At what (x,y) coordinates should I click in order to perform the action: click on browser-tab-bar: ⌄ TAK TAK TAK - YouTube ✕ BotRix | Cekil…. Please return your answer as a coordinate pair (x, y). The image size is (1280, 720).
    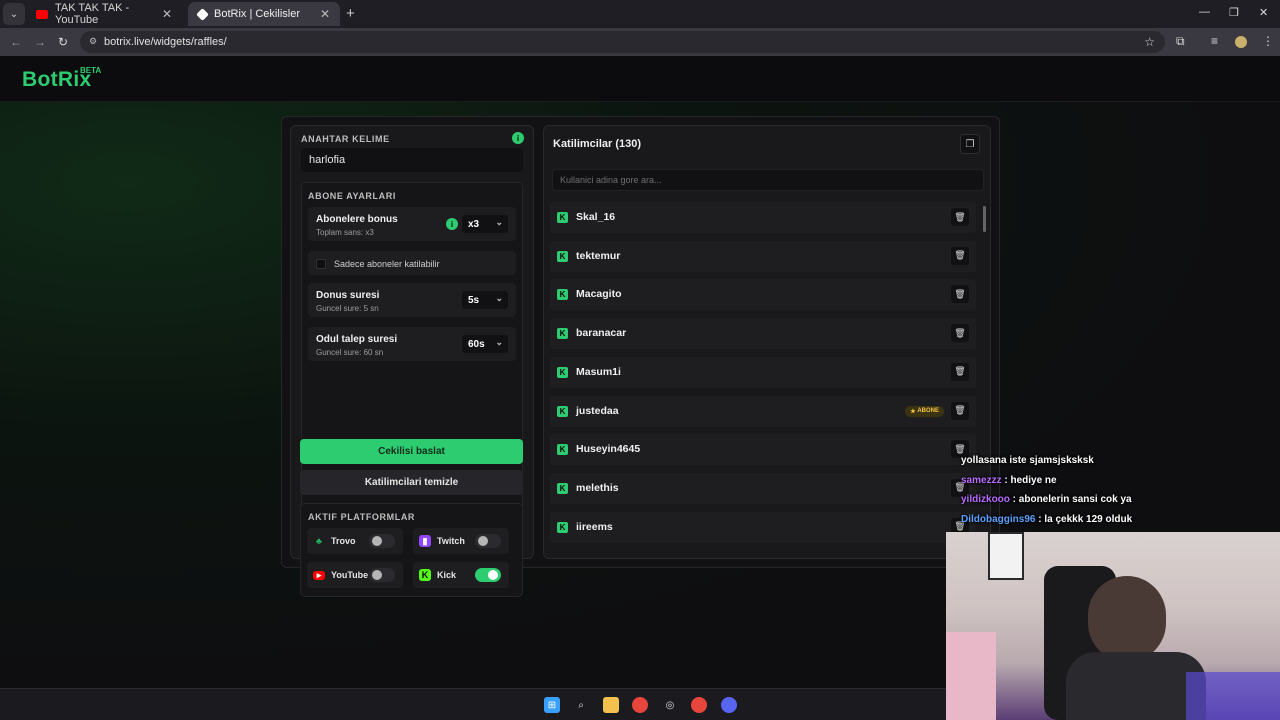
    Looking at the image, I should click on (640, 14).